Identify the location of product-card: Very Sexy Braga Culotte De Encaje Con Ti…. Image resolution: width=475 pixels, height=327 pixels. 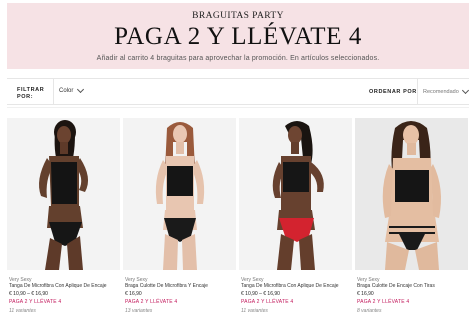
(411, 217).